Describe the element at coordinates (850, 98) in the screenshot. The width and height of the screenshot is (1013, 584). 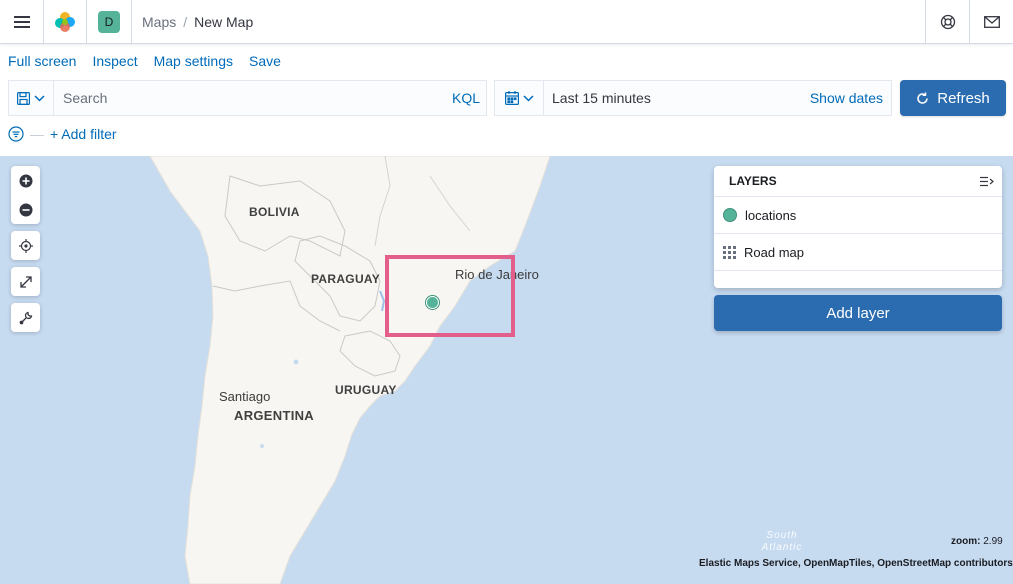
I see `show-dates-link: Show dates` at that location.